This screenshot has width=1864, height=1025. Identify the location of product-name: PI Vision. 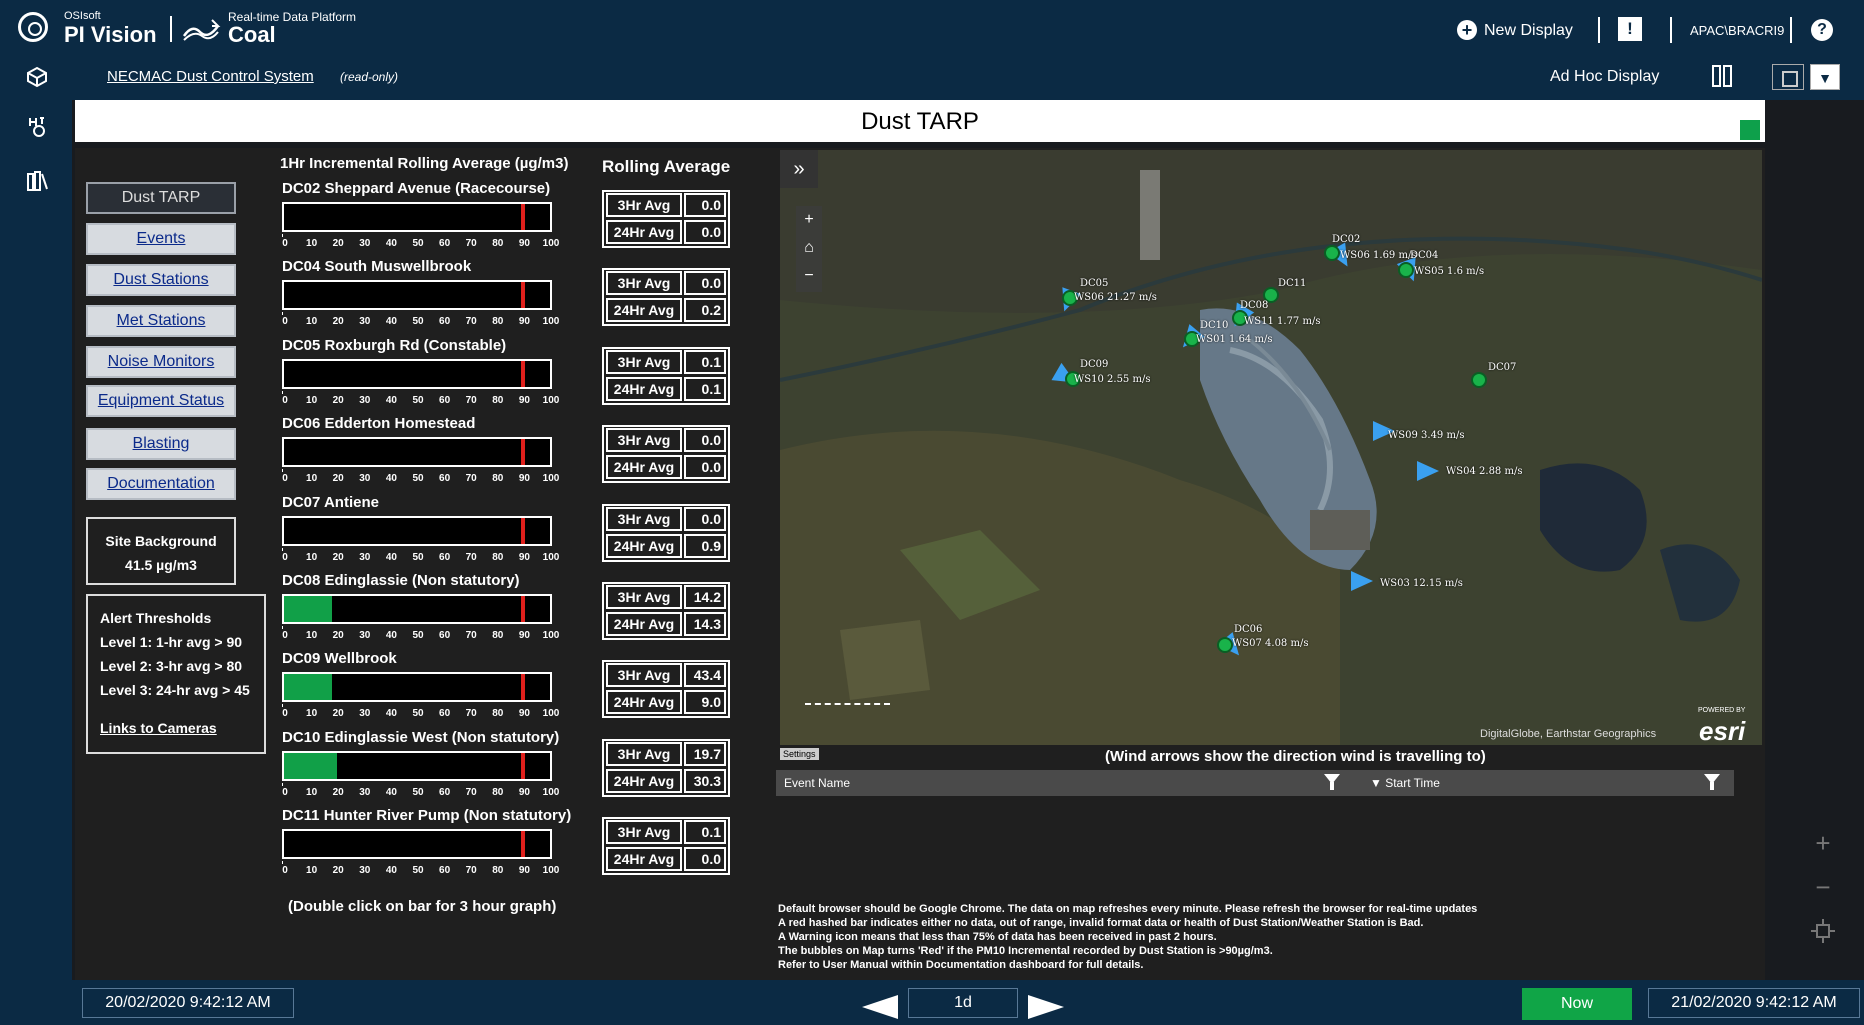
(110, 35).